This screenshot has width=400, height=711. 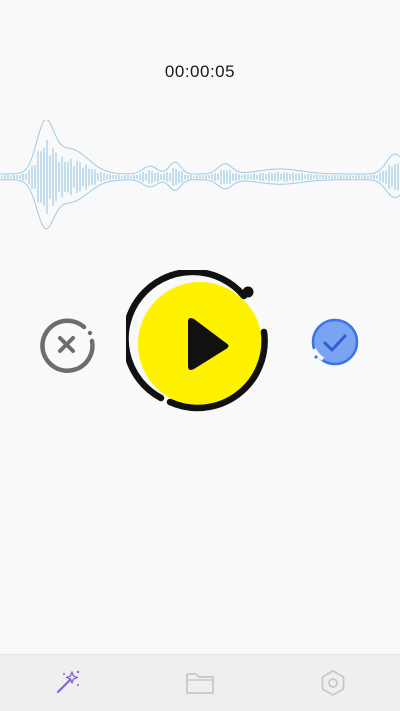 I want to click on play-button, so click(x=198, y=343).